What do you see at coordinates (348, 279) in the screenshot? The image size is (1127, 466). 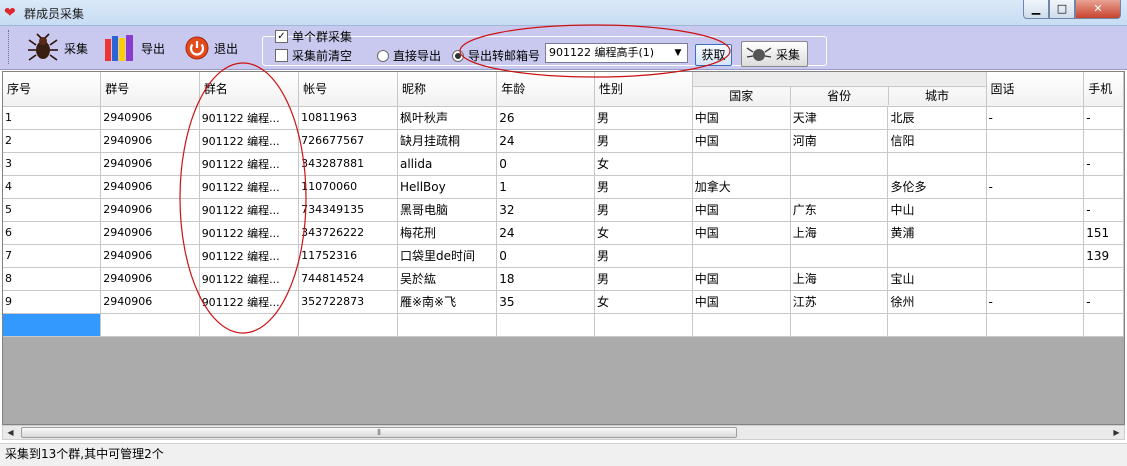 I see `cell-account: 744814524` at bounding box center [348, 279].